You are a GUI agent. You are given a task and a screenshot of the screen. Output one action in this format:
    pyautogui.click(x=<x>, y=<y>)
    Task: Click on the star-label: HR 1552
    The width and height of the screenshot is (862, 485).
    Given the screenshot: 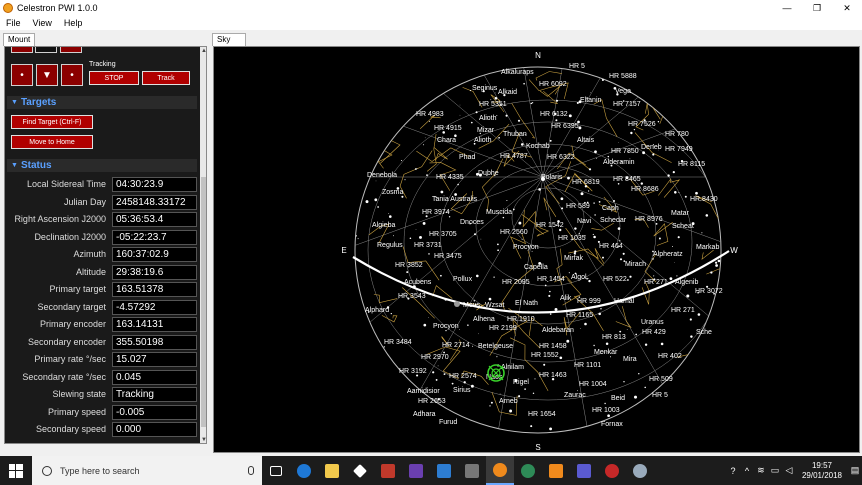 What is the action you would take?
    pyautogui.click(x=545, y=355)
    